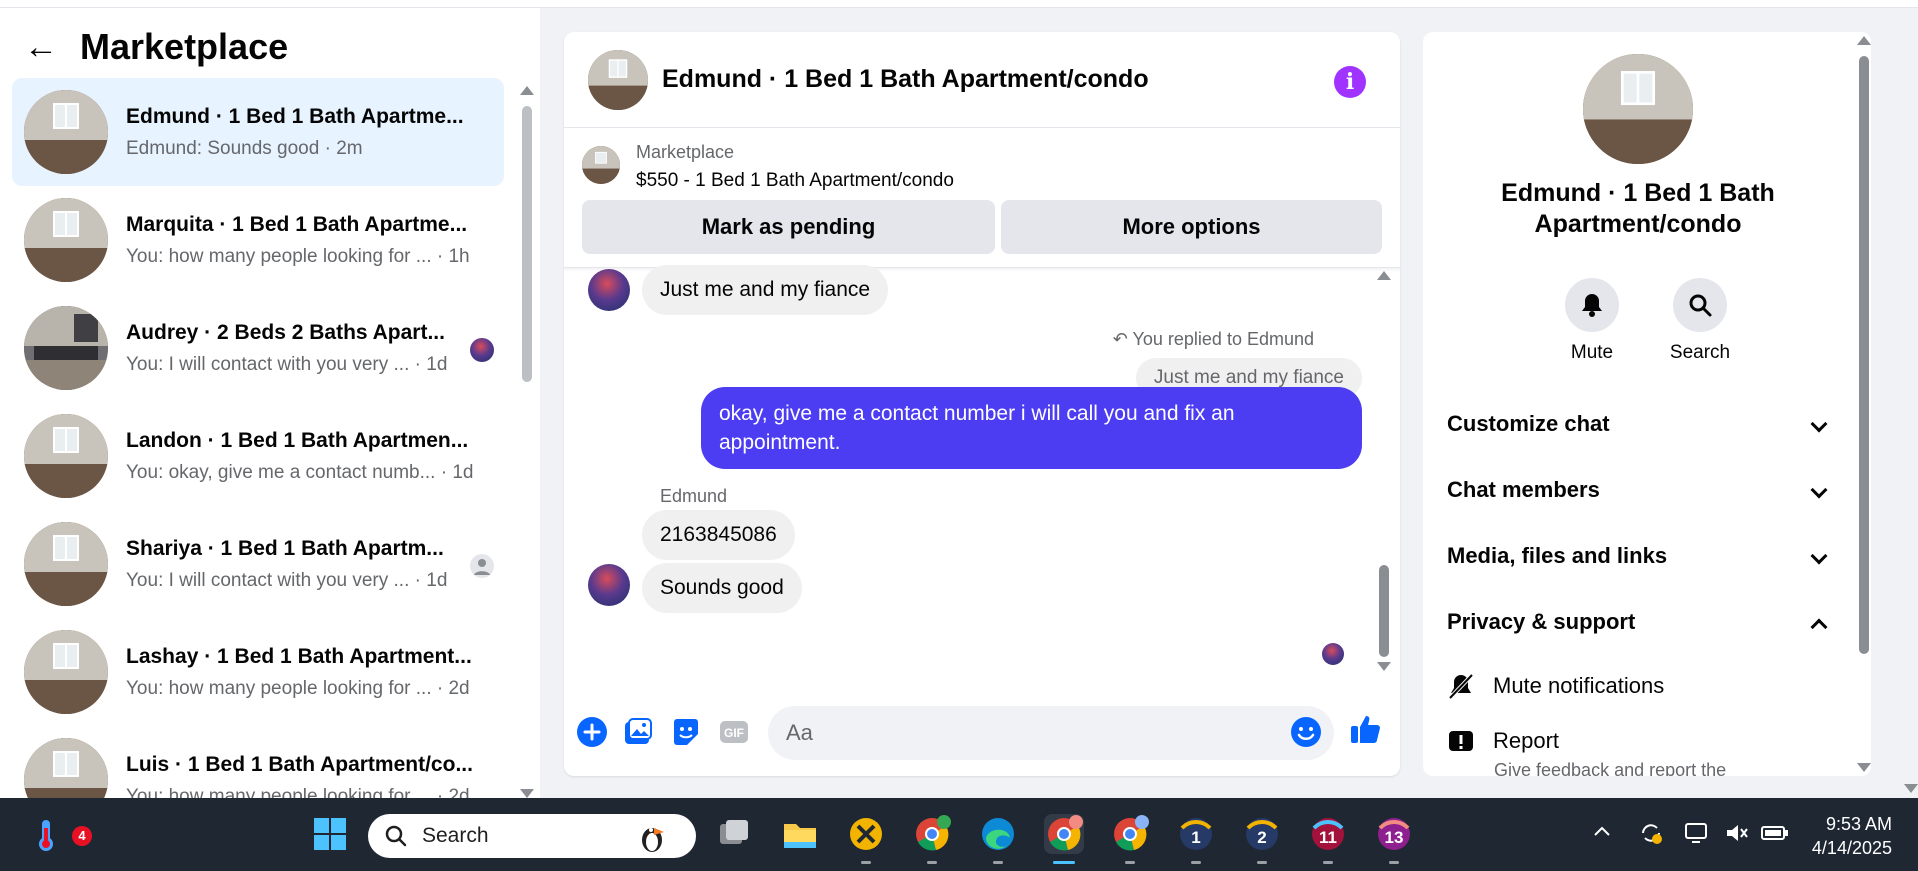 The image size is (1918, 871). Describe the element at coordinates (905, 79) in the screenshot. I see `chat-title: Edmund · 1 Bed 1 Bath Apartment/condo` at that location.